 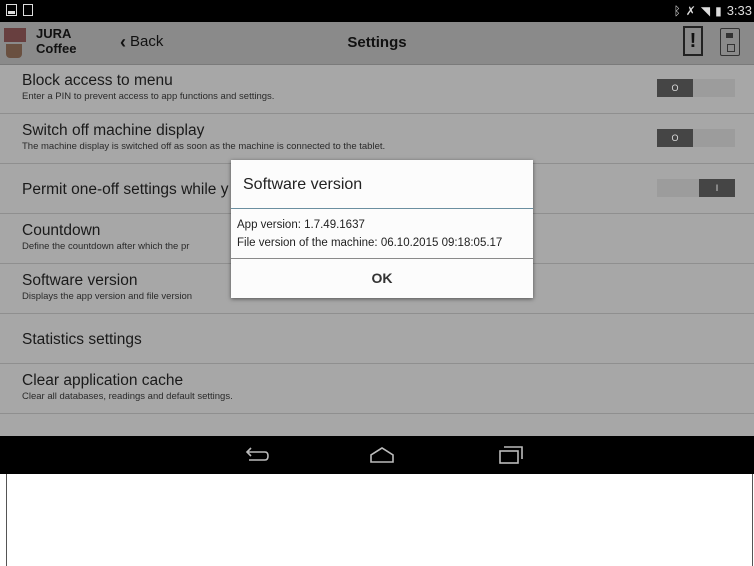 What do you see at coordinates (705, 10) in the screenshot?
I see `wifi-icon: ◥` at bounding box center [705, 10].